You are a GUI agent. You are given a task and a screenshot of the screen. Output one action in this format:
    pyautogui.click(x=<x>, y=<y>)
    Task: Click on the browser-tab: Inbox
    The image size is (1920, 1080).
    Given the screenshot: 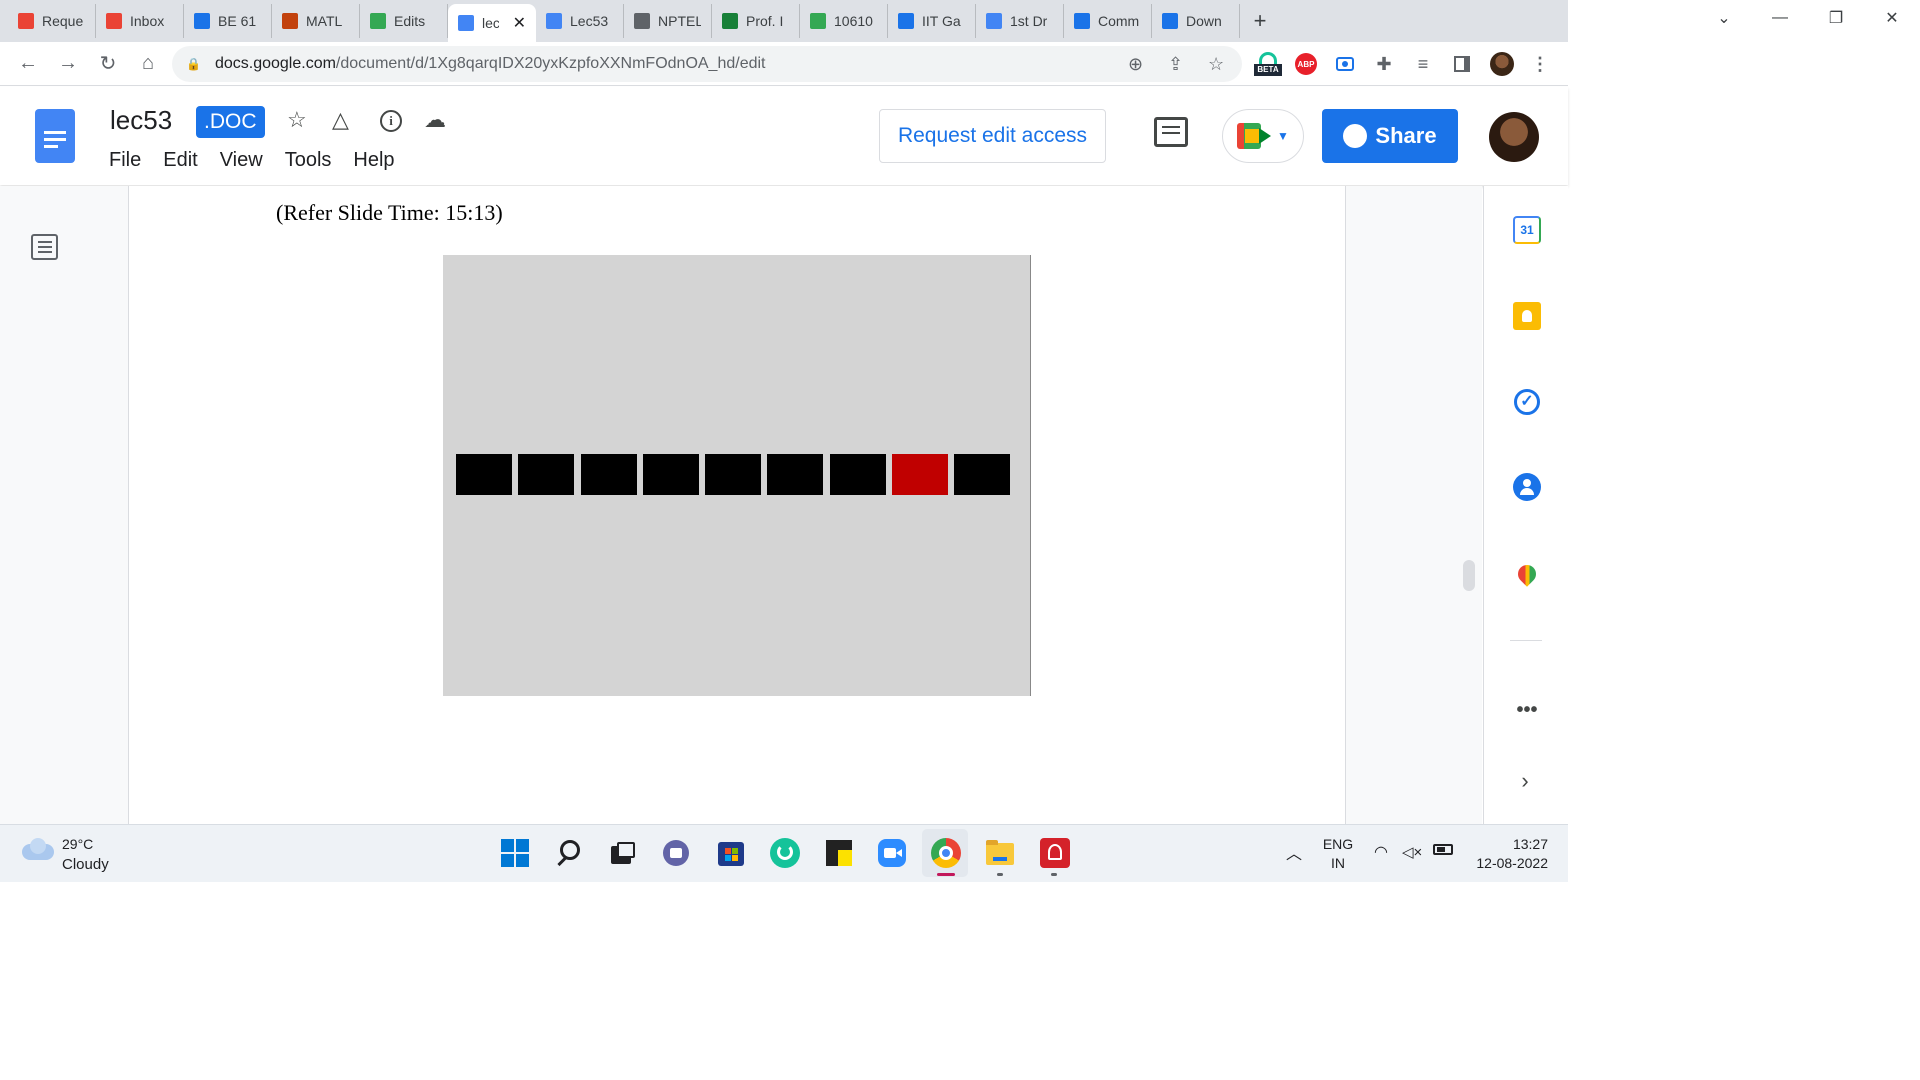 What is the action you would take?
    pyautogui.click(x=140, y=21)
    